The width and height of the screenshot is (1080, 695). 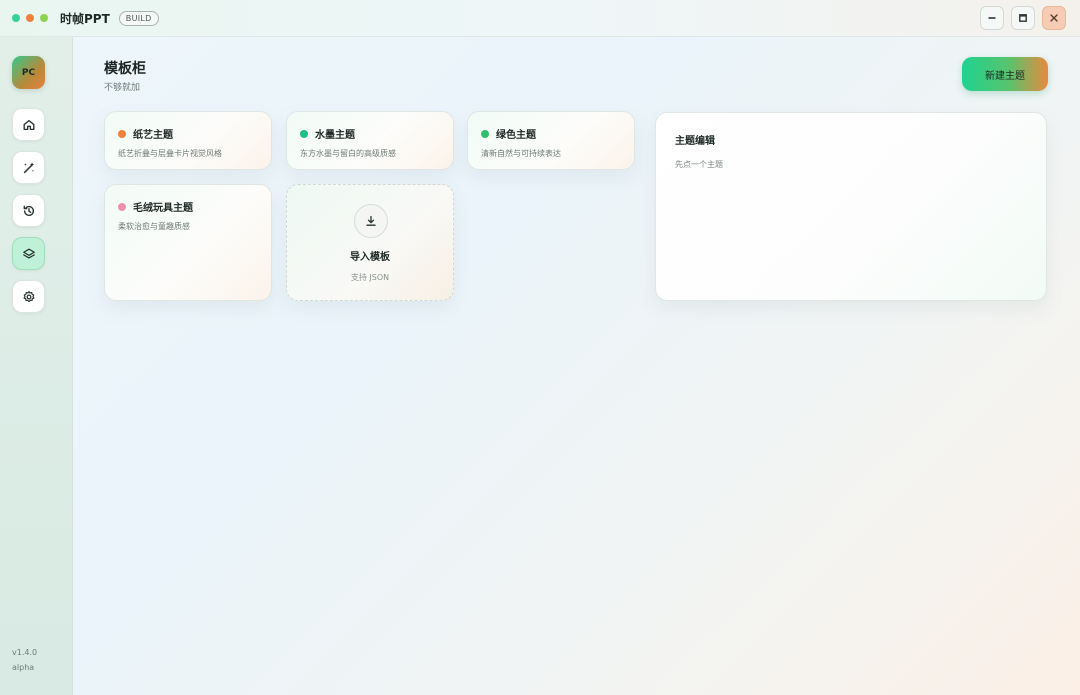 What do you see at coordinates (16, 18) in the screenshot?
I see `dot-green` at bounding box center [16, 18].